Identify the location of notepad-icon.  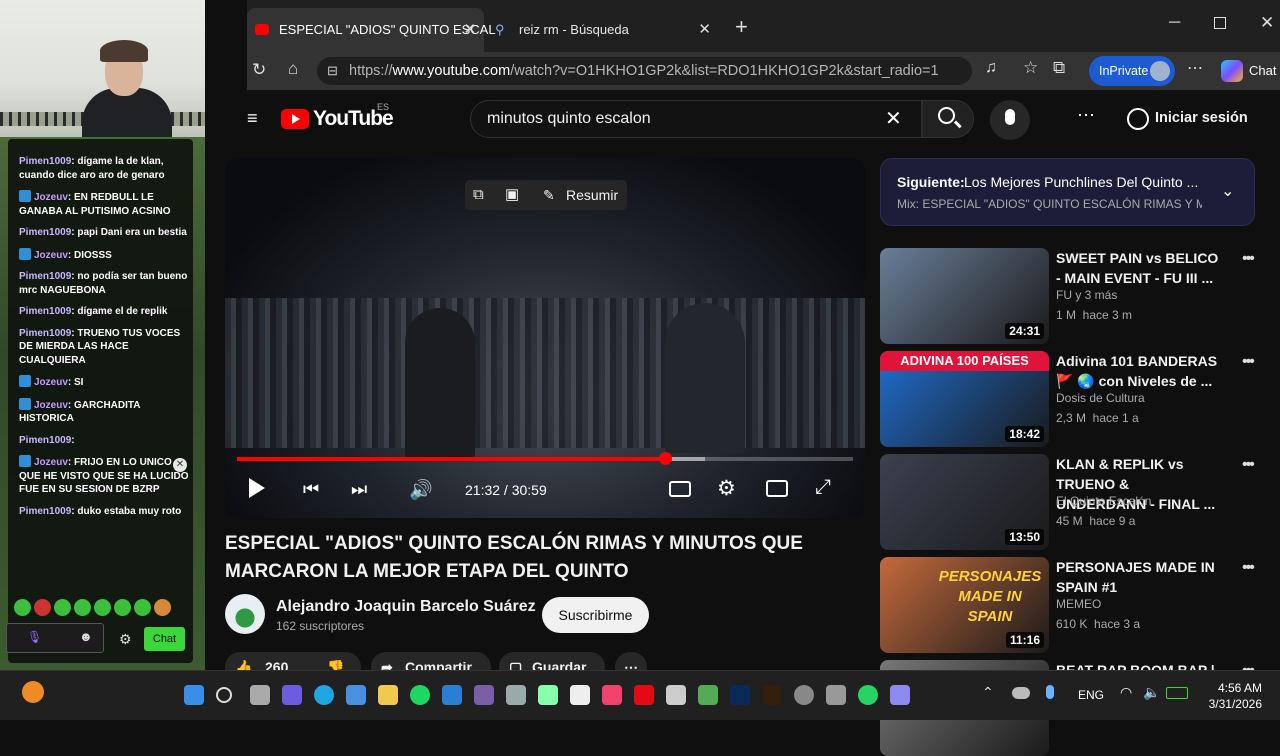
(580, 695).